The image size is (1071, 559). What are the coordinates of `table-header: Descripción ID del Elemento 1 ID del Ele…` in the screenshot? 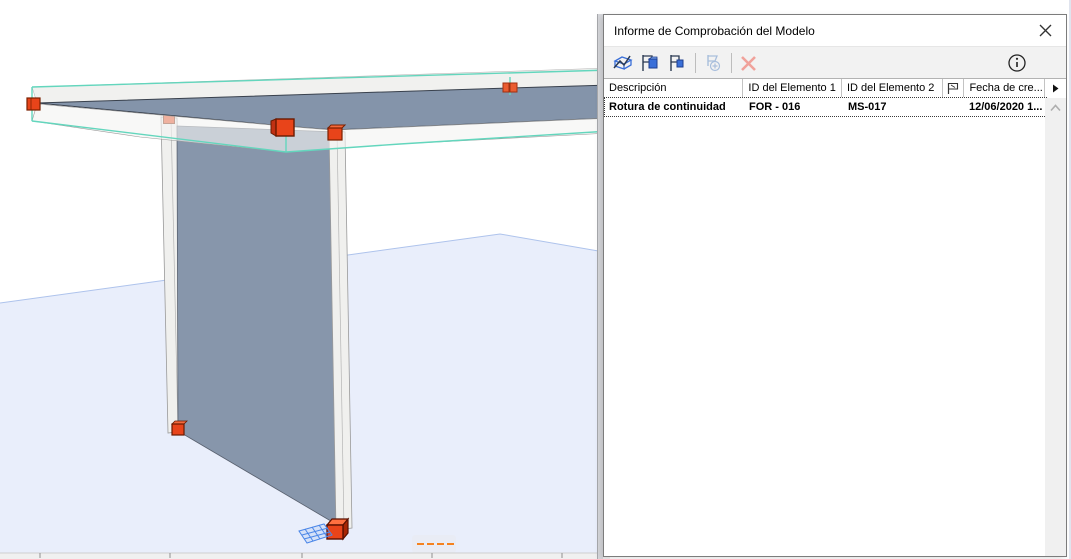 It's located at (835, 88).